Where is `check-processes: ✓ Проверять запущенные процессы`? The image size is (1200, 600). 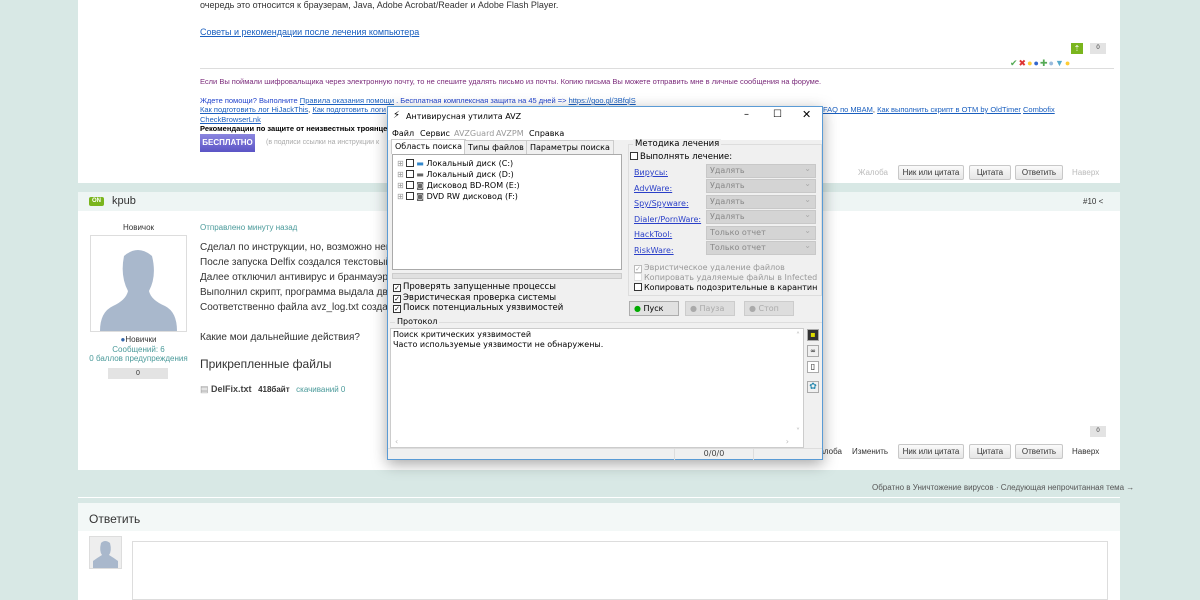
check-processes: ✓ Проверять запущенные процессы is located at coordinates (478, 287).